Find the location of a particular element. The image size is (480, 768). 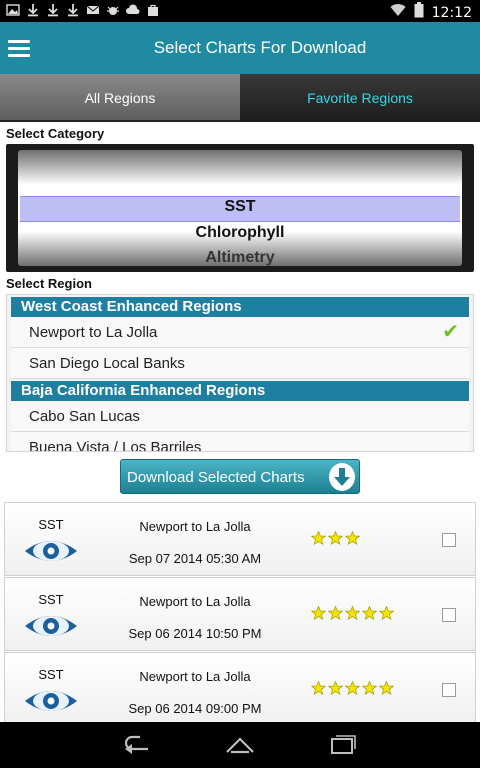

region-item-newport-to-la-jolla: Newport to La Jolla ✔ is located at coordinates (240, 332).